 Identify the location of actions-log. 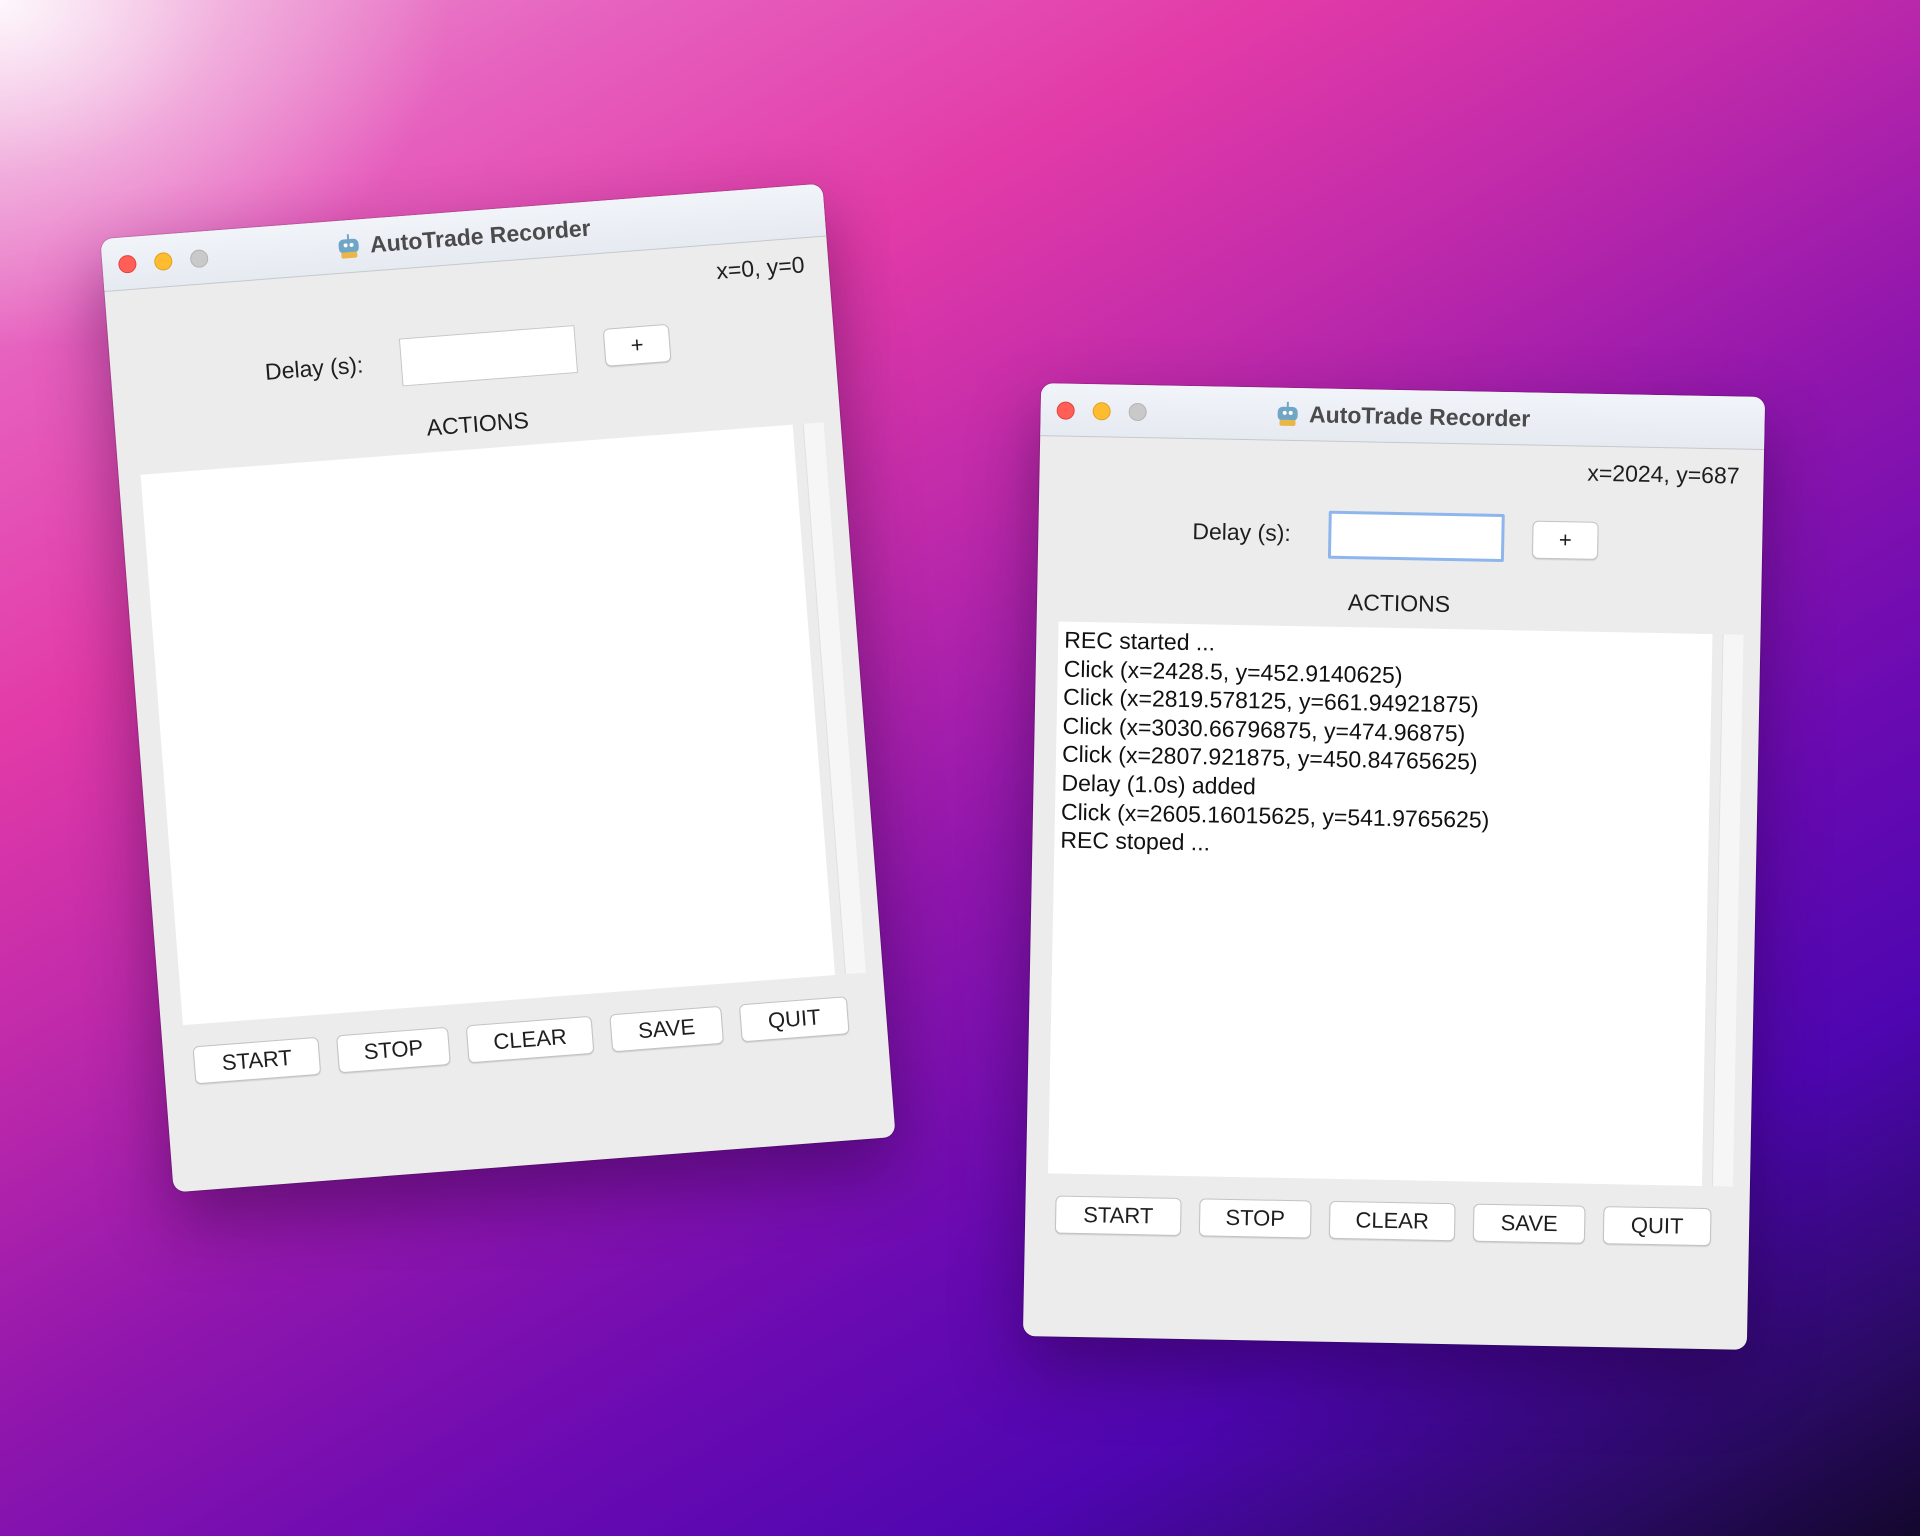
(488, 725).